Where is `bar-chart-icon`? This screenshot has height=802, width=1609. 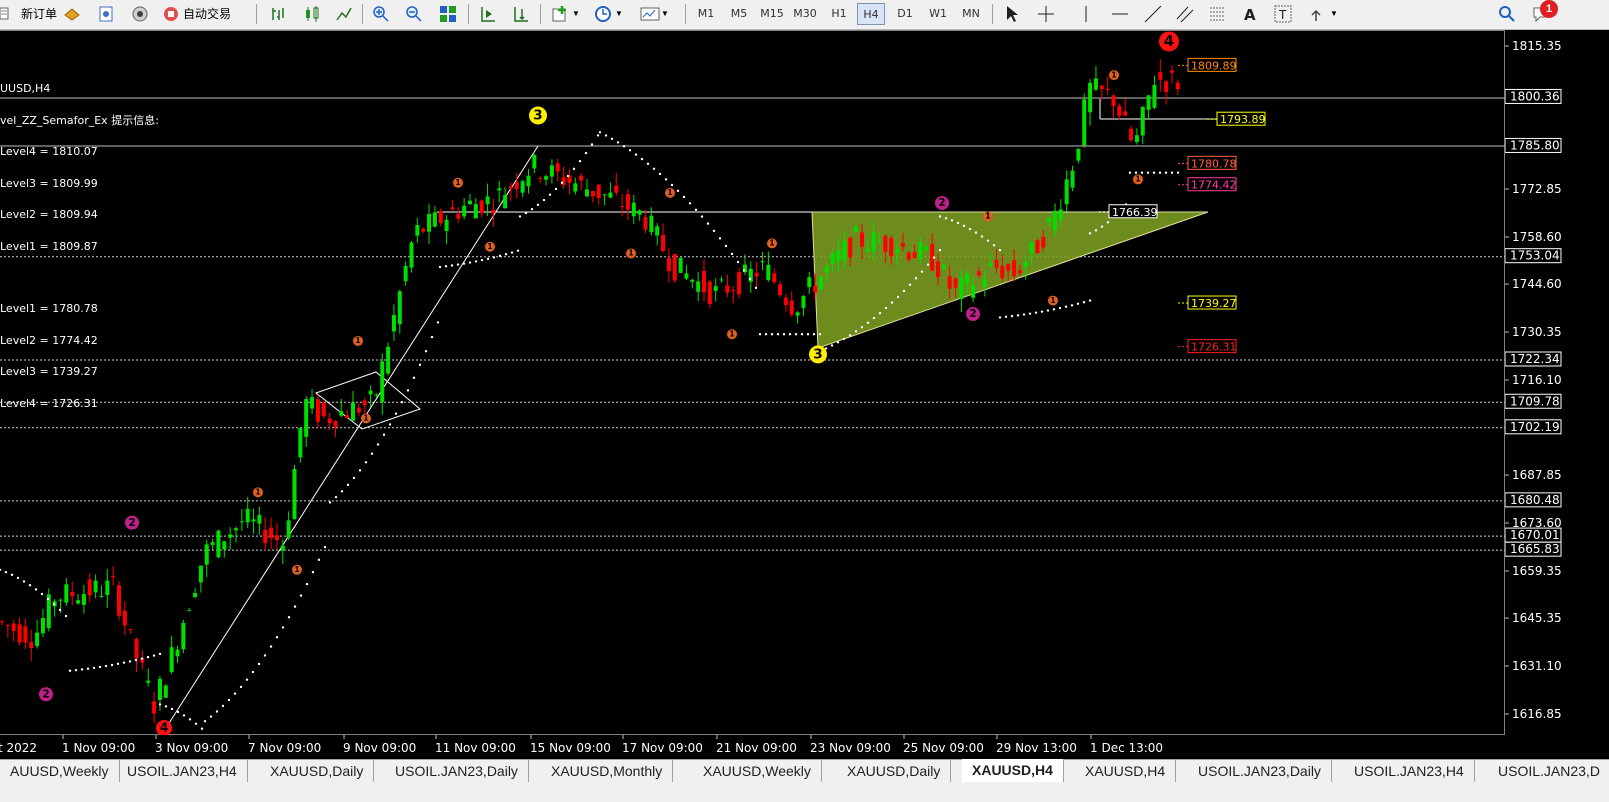 bar-chart-icon is located at coordinates (278, 14).